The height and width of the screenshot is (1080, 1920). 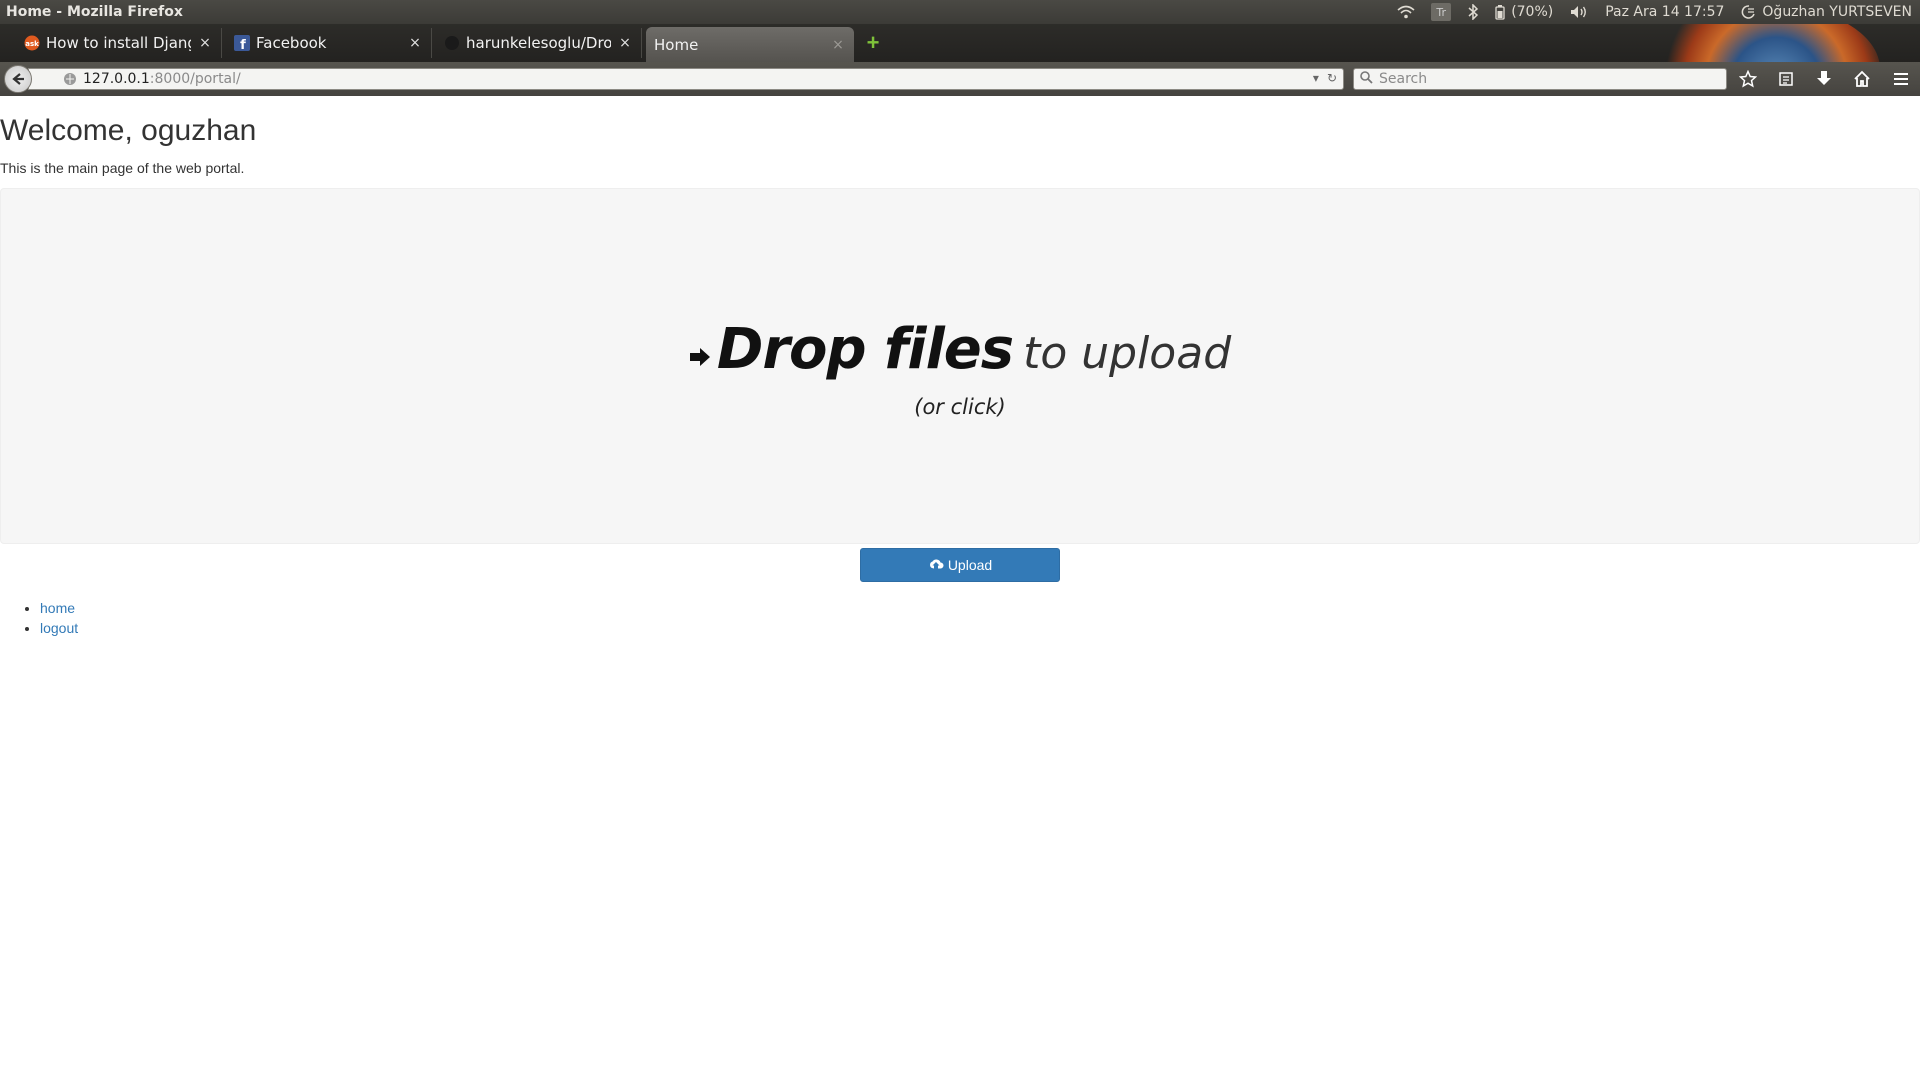 What do you see at coordinates (1127, 353) in the screenshot?
I see `dropzone-light-text: to upload` at bounding box center [1127, 353].